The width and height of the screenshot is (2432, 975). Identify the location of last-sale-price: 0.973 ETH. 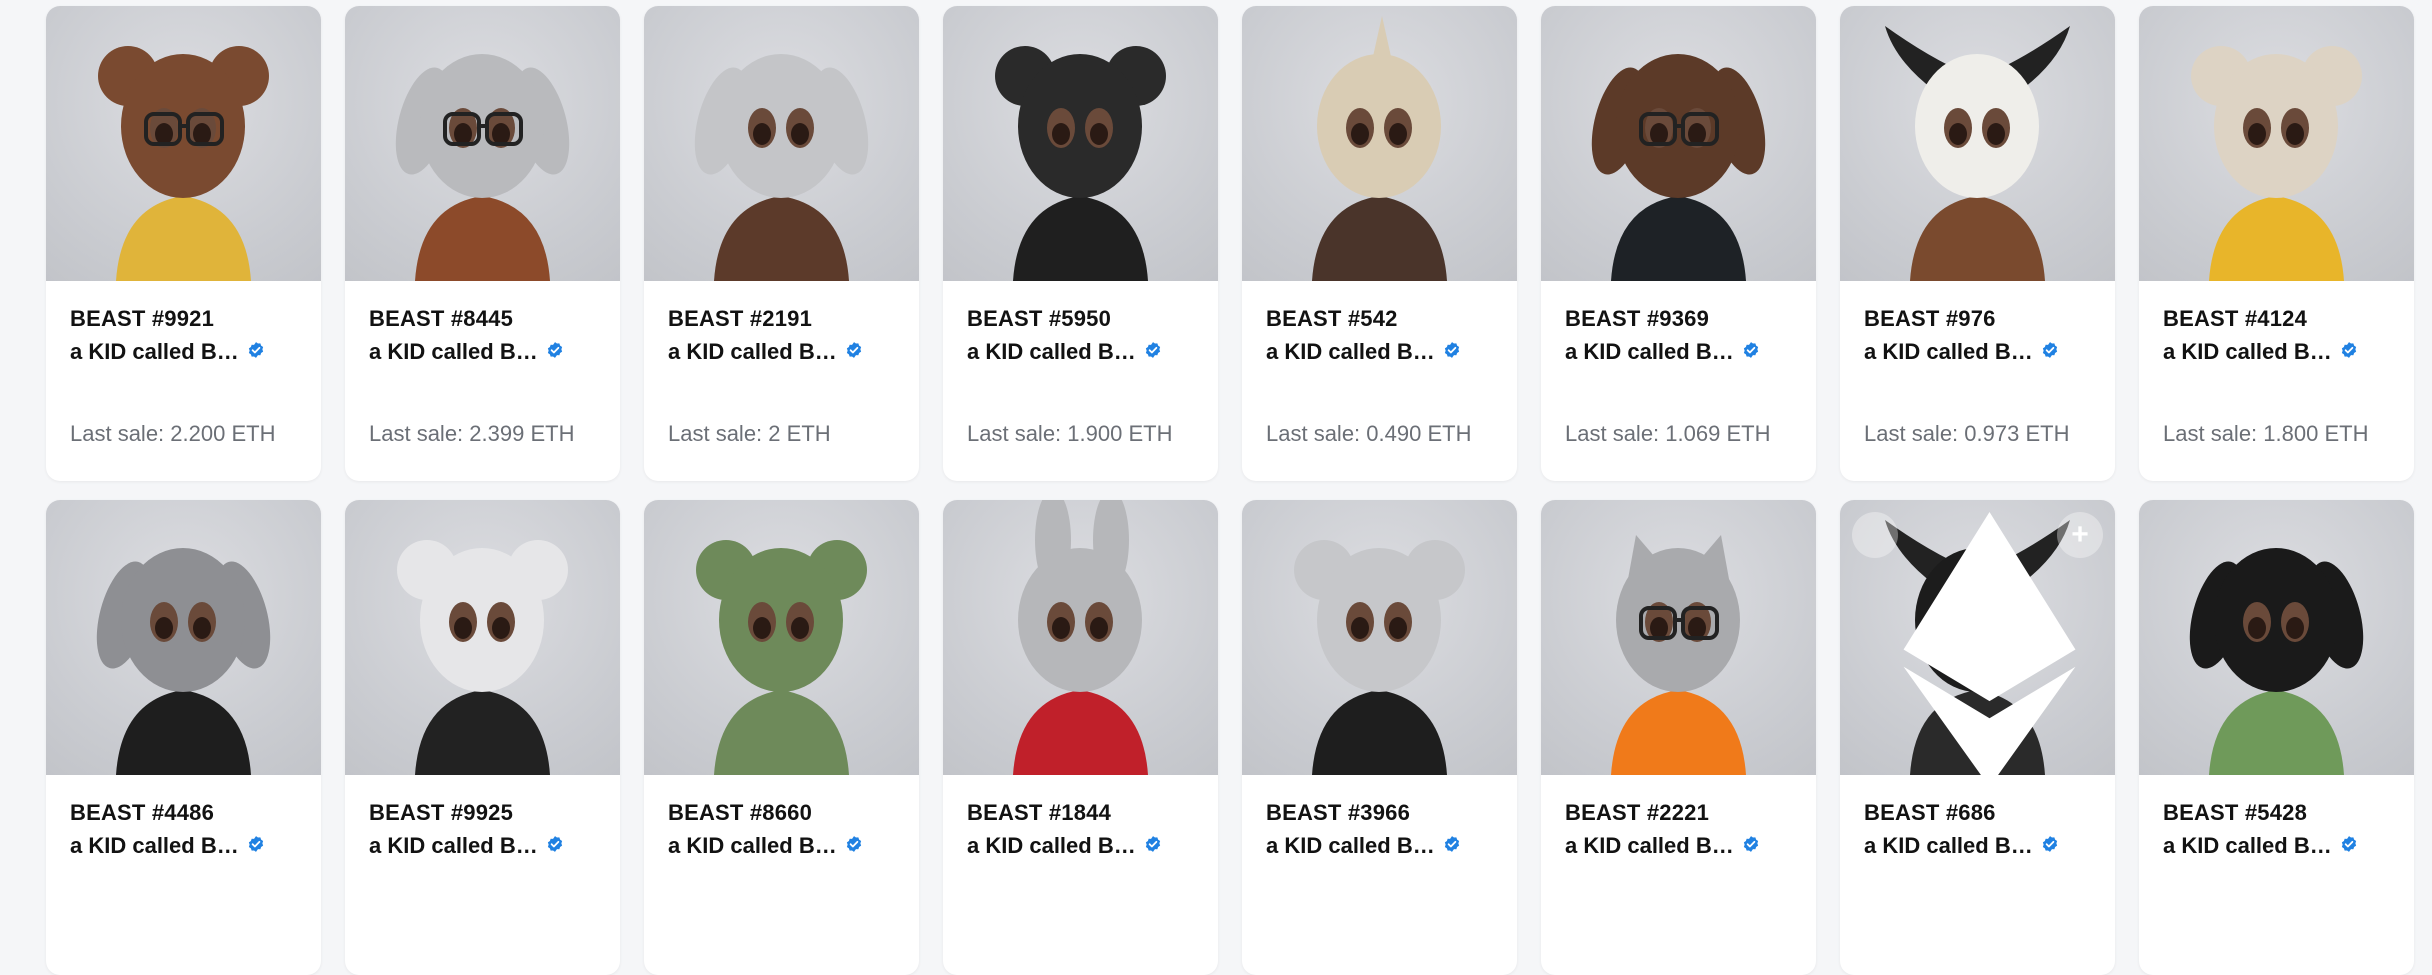
(2017, 433).